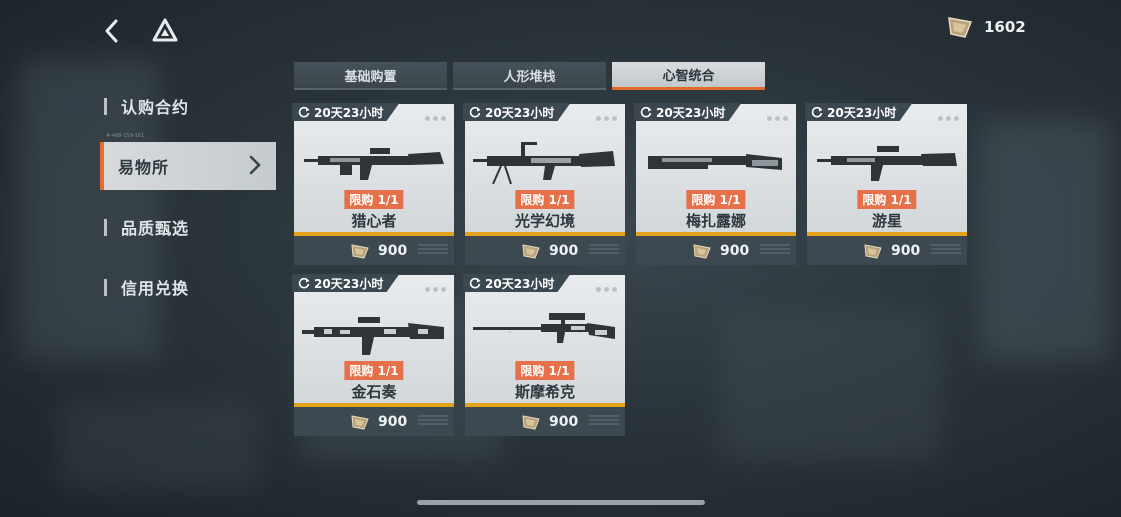 The height and width of the screenshot is (517, 1121). Describe the element at coordinates (155, 228) in the screenshot. I see `sidebar-item-label: 品质甄选` at that location.